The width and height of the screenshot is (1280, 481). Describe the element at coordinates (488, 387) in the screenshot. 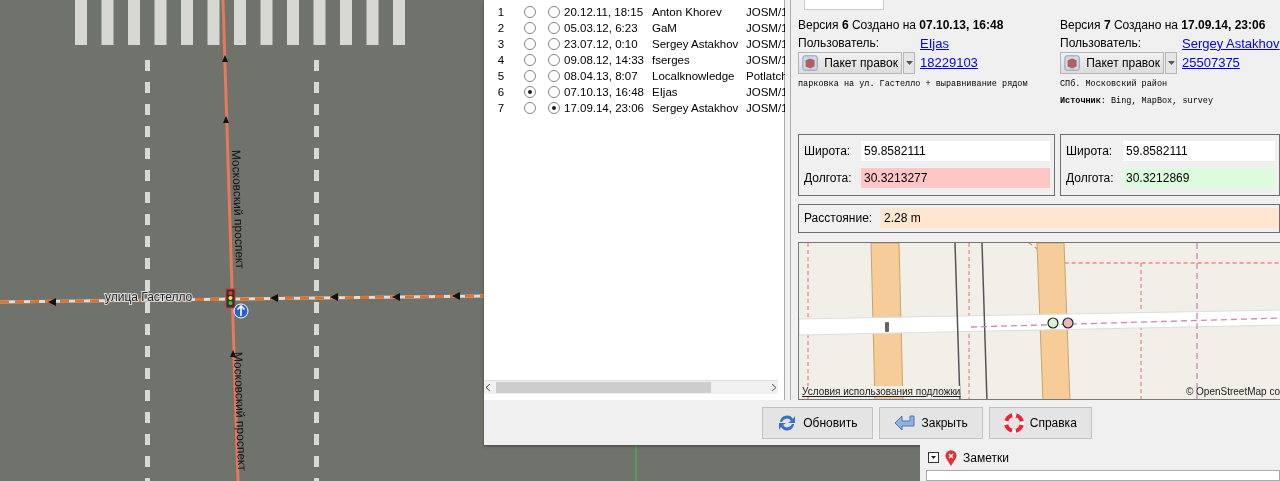

I see `scroll-left-icon` at that location.